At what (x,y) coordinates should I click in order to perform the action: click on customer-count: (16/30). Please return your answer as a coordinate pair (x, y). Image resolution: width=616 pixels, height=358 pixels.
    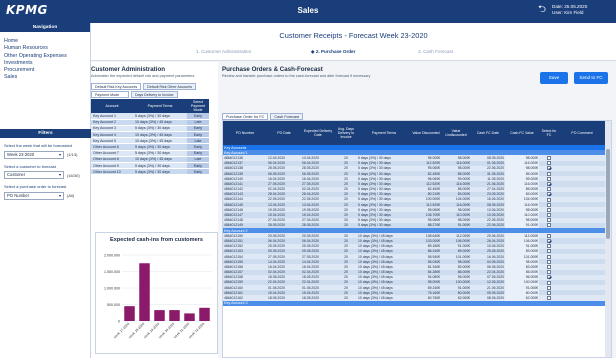
    Looking at the image, I should click on (73, 175).